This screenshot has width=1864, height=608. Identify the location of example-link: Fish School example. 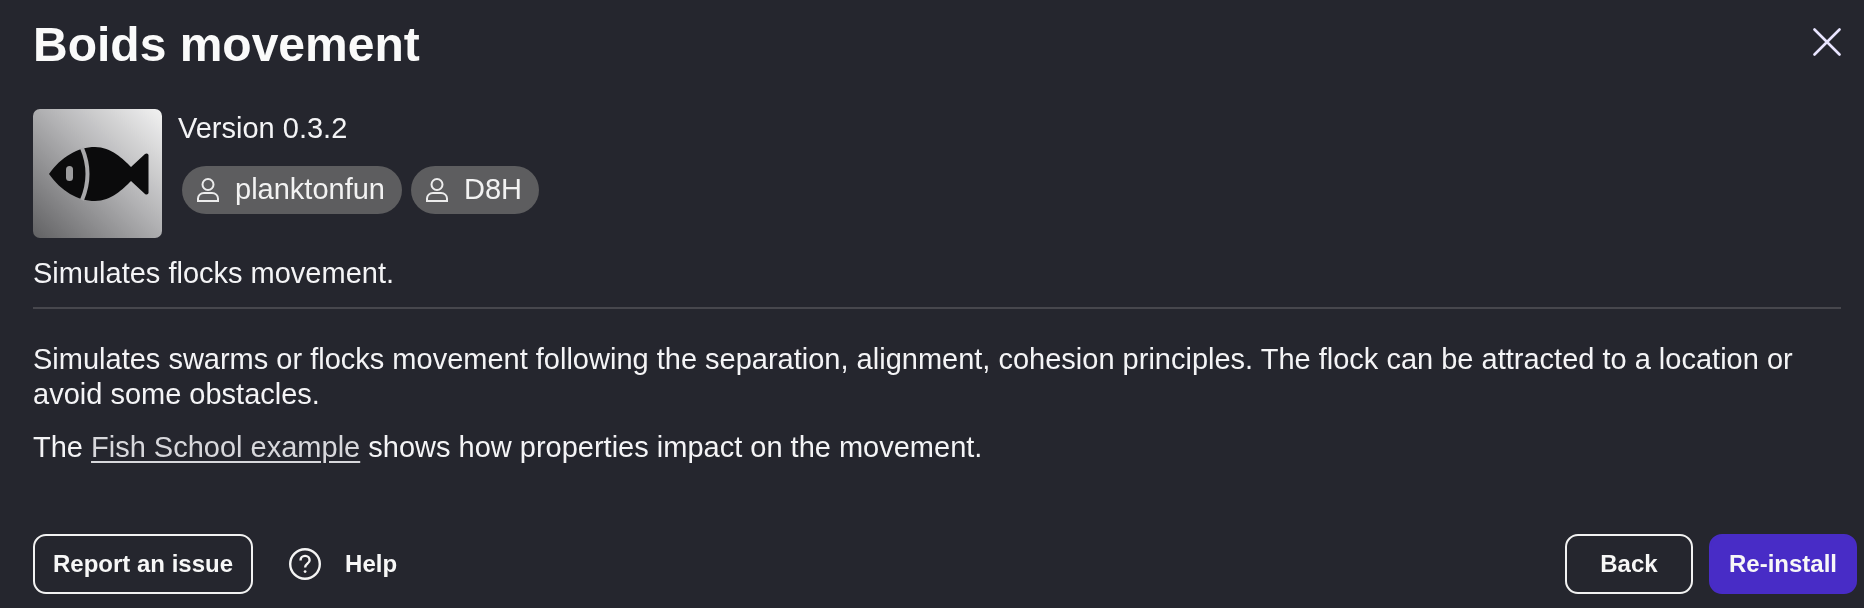
(226, 446).